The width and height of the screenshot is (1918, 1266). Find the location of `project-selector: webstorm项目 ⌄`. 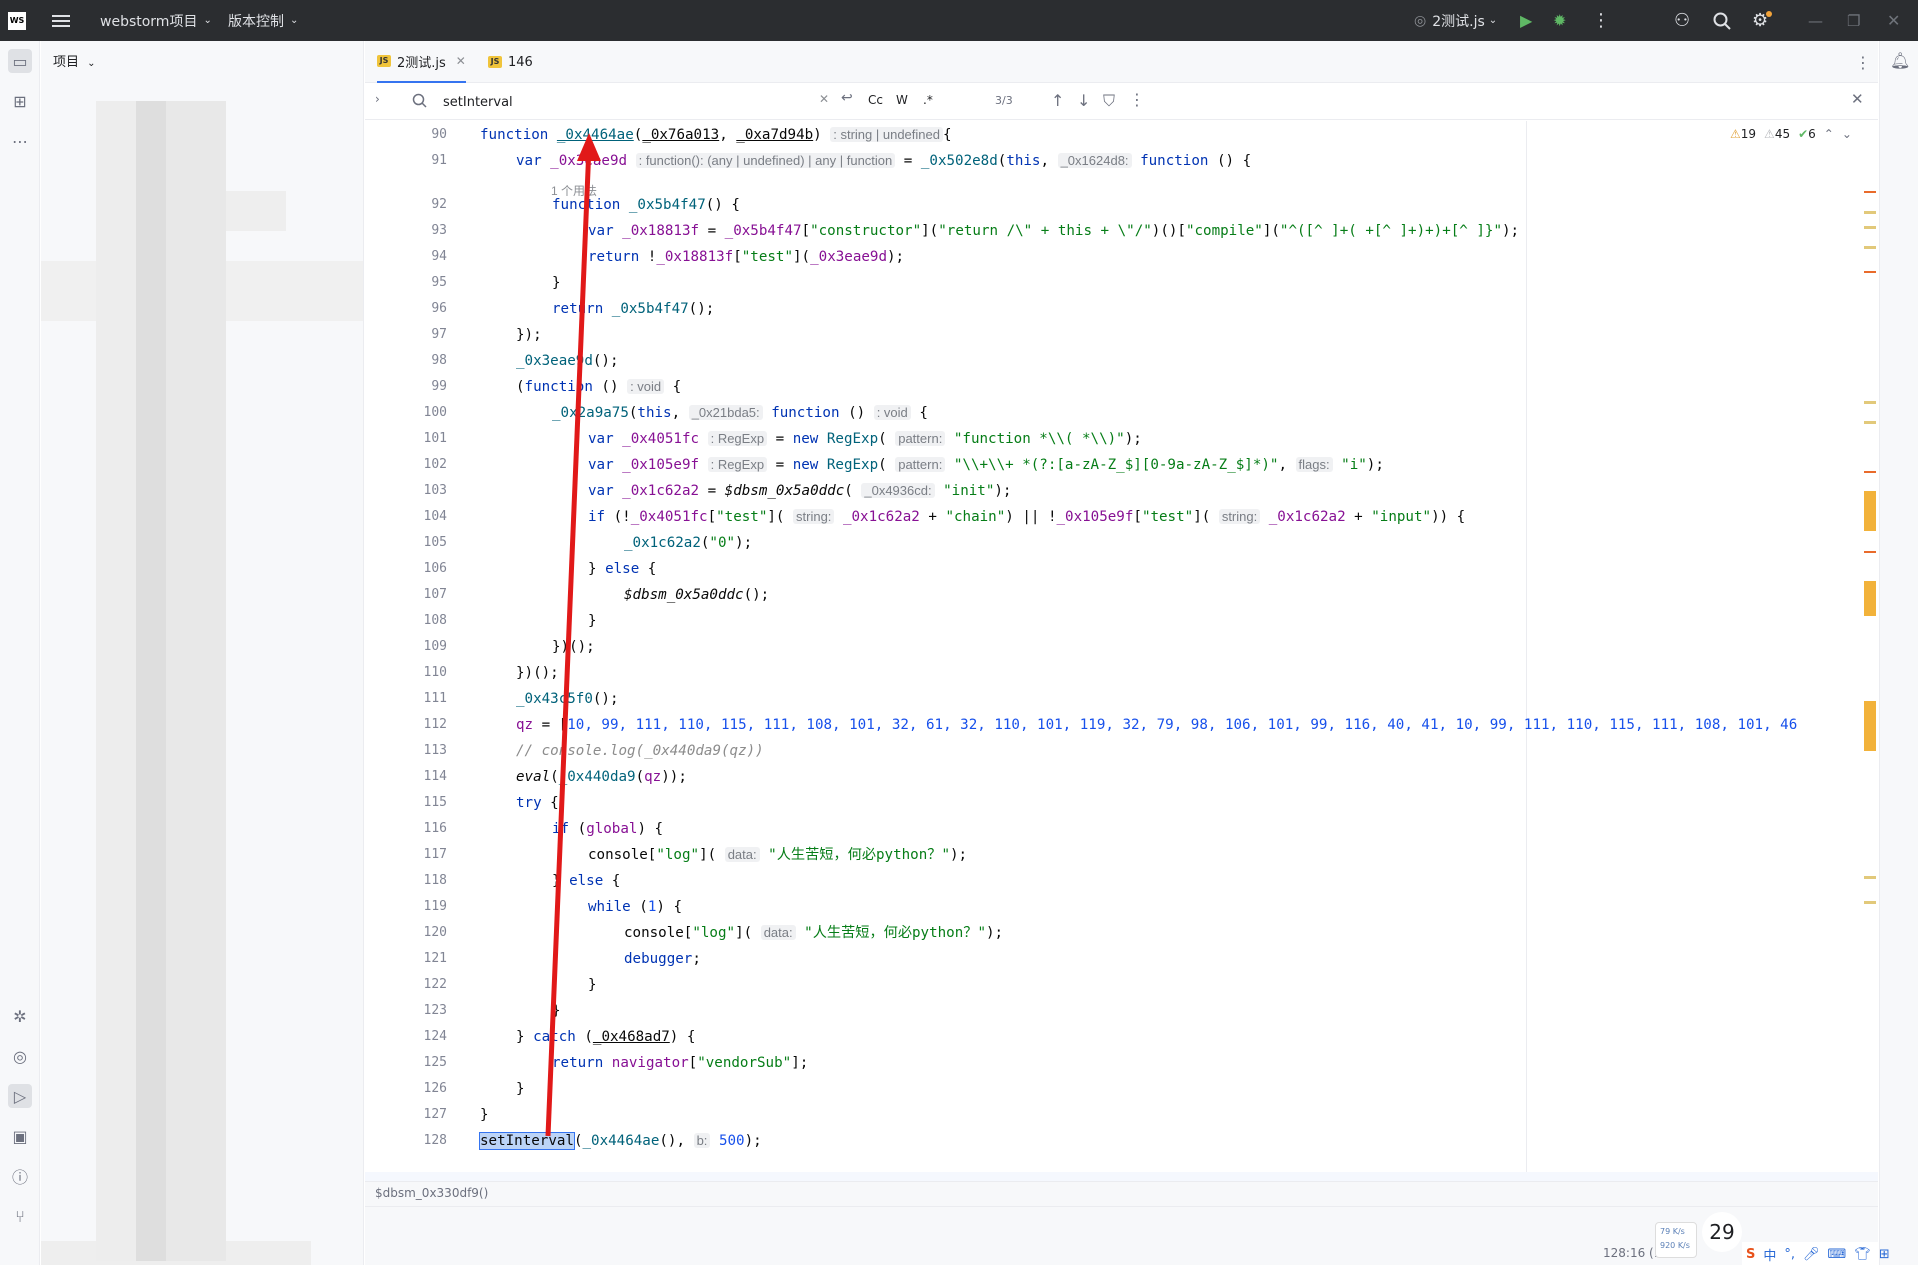

project-selector: webstorm项目 ⌄ is located at coordinates (156, 20).